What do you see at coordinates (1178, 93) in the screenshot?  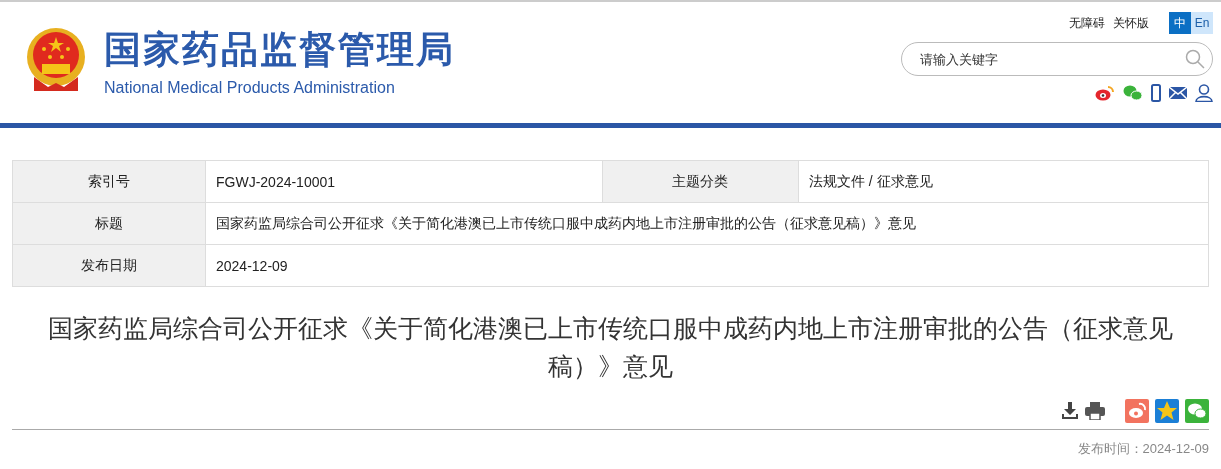 I see `mail-icon` at bounding box center [1178, 93].